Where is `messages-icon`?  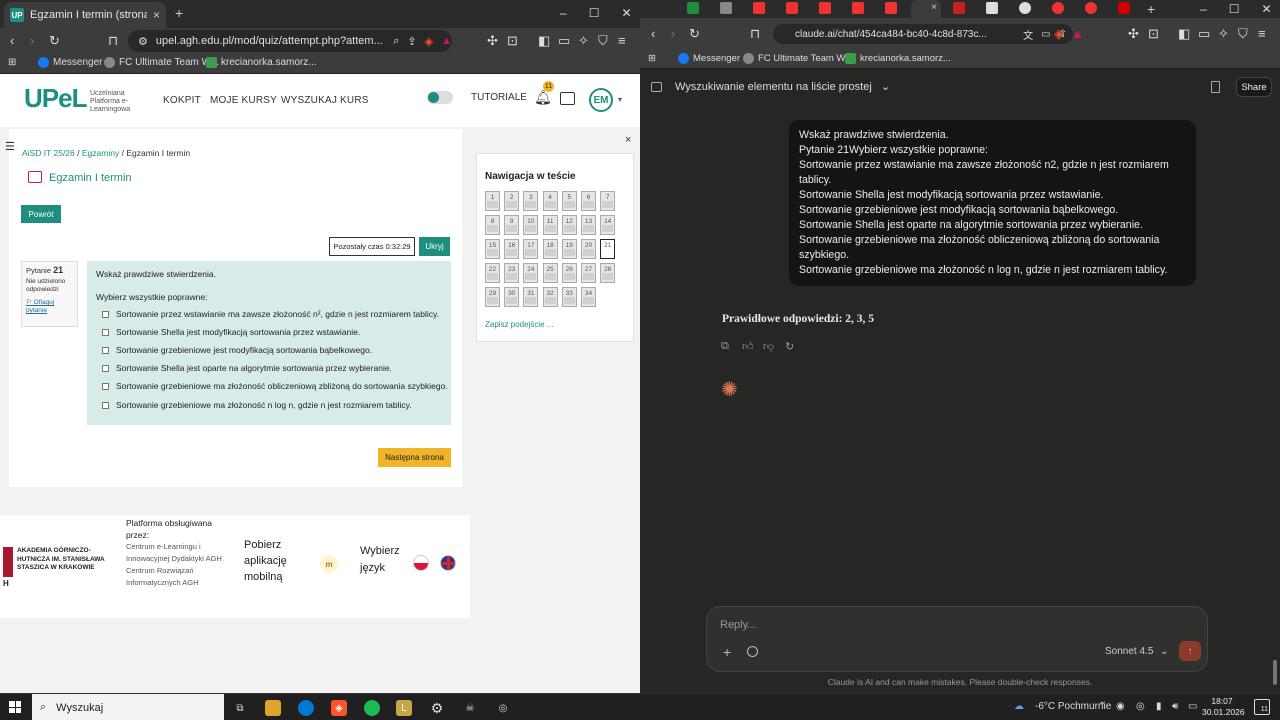 messages-icon is located at coordinates (567, 98).